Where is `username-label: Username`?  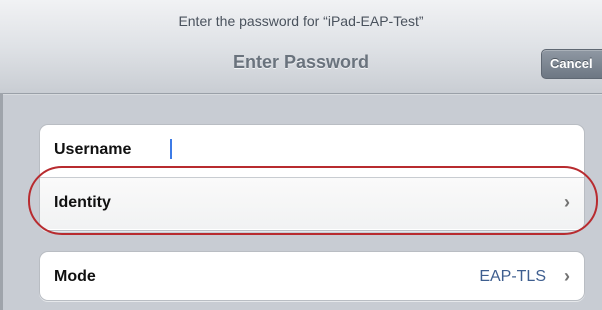 username-label: Username is located at coordinates (93, 149).